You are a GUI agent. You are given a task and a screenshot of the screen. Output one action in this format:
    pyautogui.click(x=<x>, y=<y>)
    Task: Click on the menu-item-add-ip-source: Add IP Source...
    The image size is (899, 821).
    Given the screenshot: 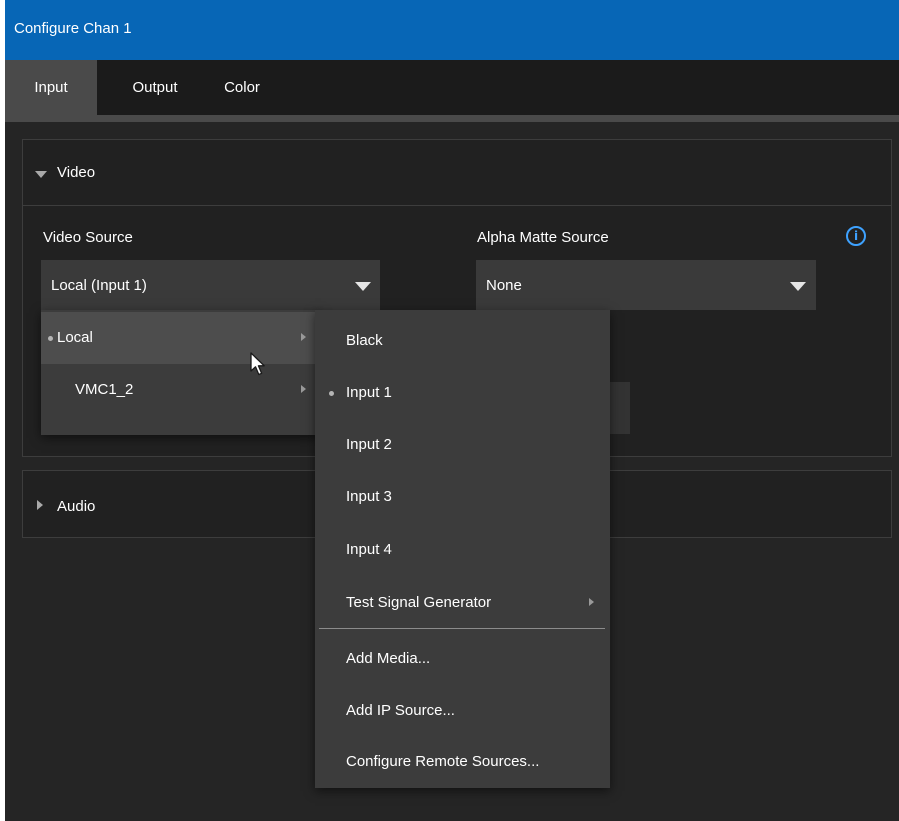 What is the action you would take?
    pyautogui.click(x=462, y=711)
    